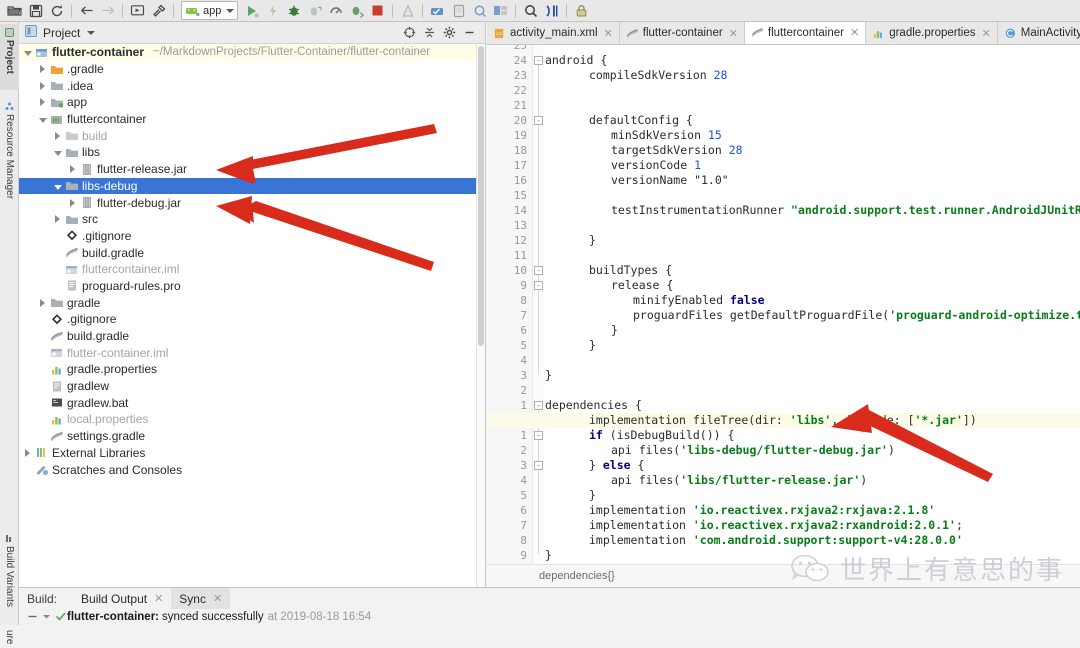 The height and width of the screenshot is (648, 1080). Describe the element at coordinates (247, 69) in the screenshot. I see `tree-row: .gradle` at that location.